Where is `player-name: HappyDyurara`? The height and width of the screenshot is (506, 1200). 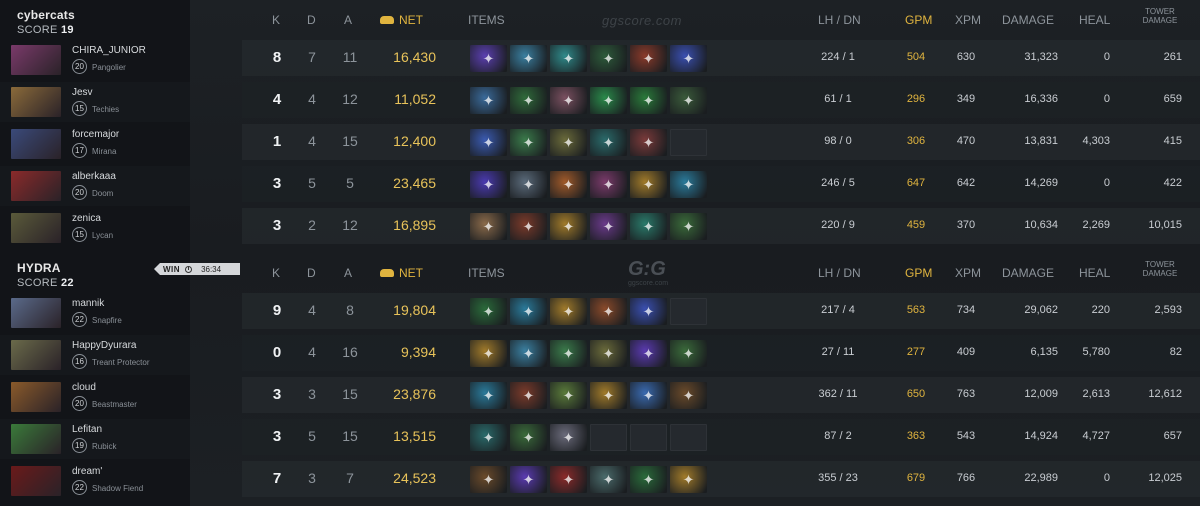 player-name: HappyDyurara is located at coordinates (104, 345).